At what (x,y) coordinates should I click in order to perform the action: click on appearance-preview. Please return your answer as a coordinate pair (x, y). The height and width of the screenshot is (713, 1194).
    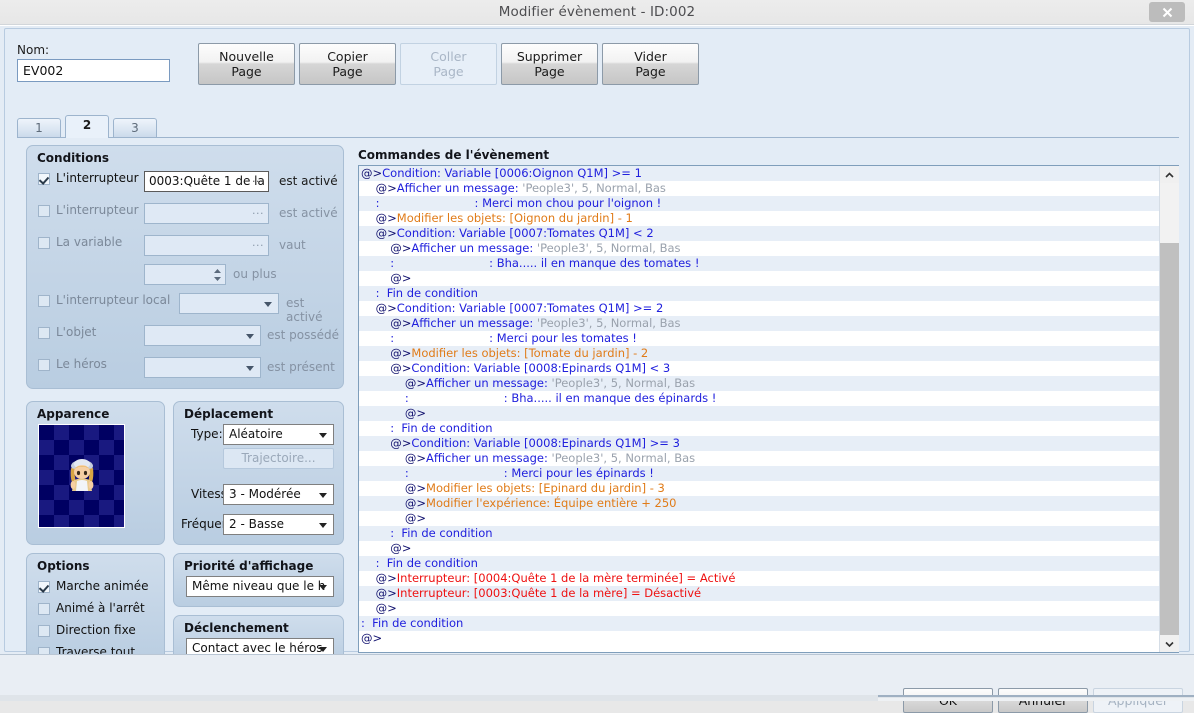
    Looking at the image, I should click on (81, 476).